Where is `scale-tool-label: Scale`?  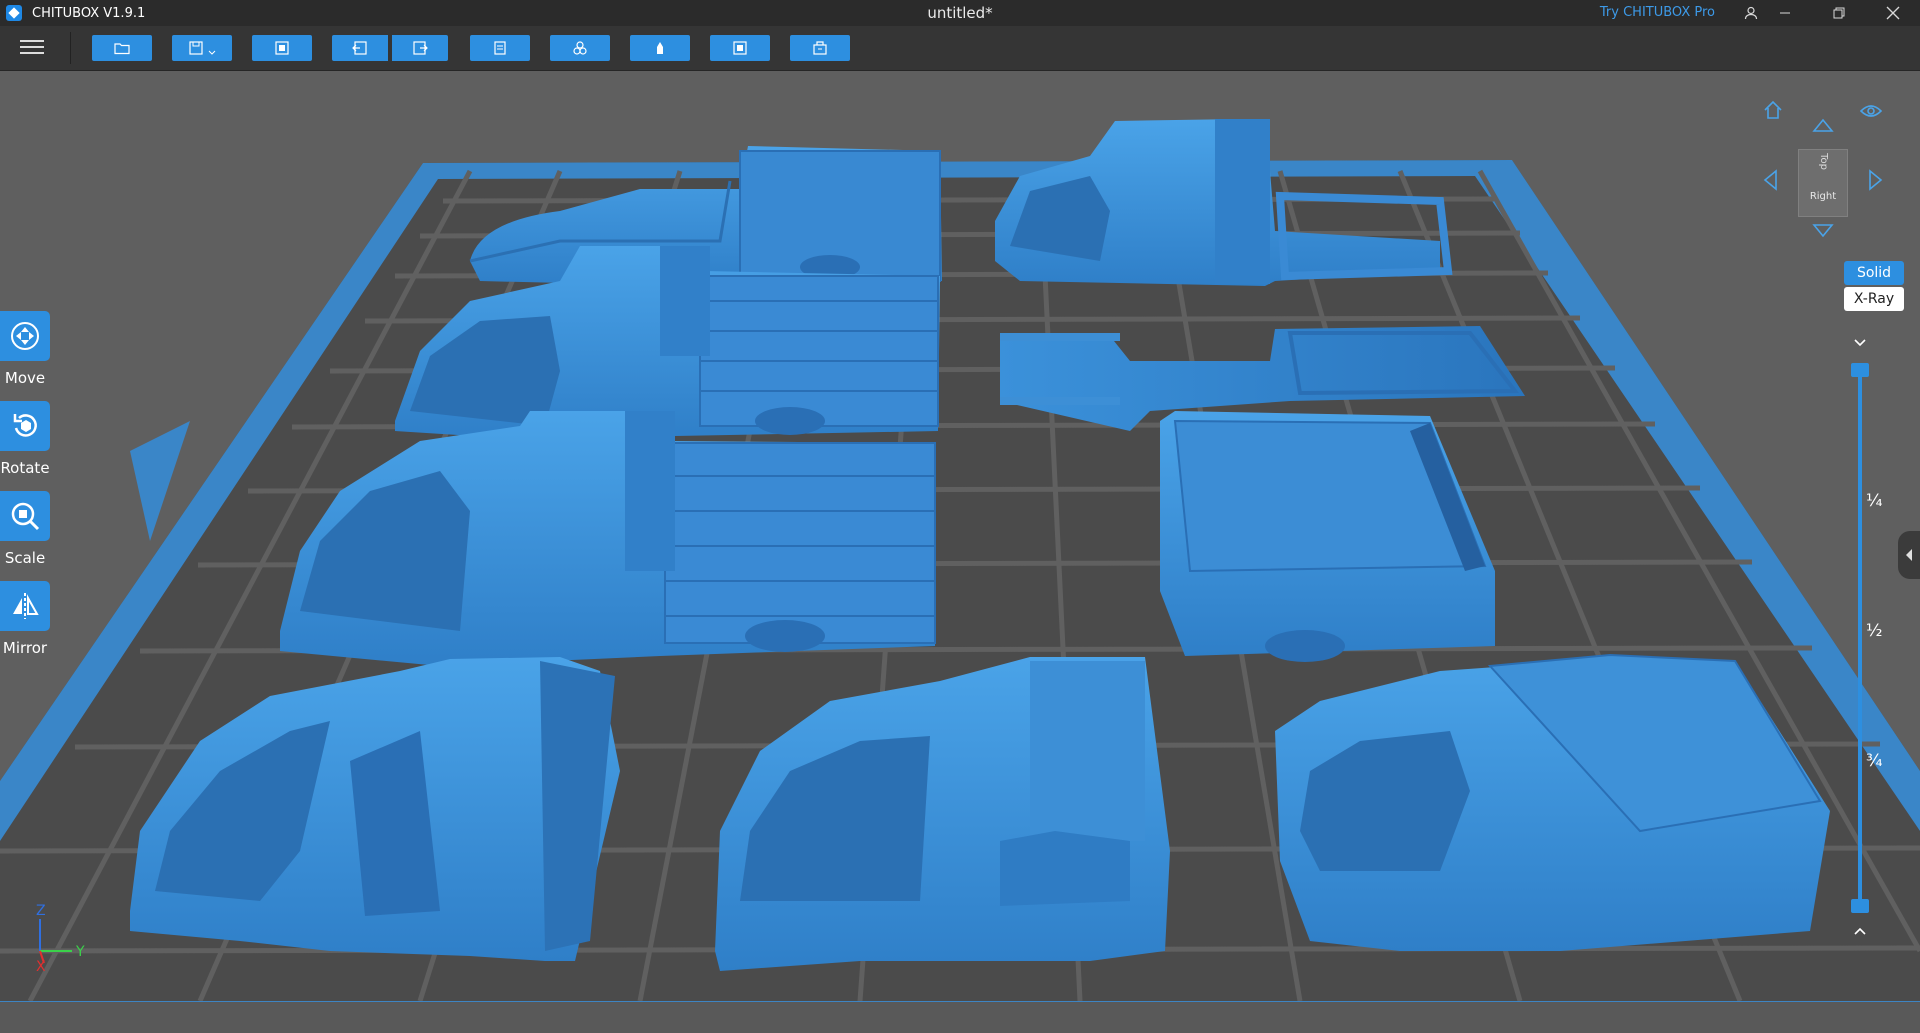
scale-tool-label: Scale is located at coordinates (25, 558).